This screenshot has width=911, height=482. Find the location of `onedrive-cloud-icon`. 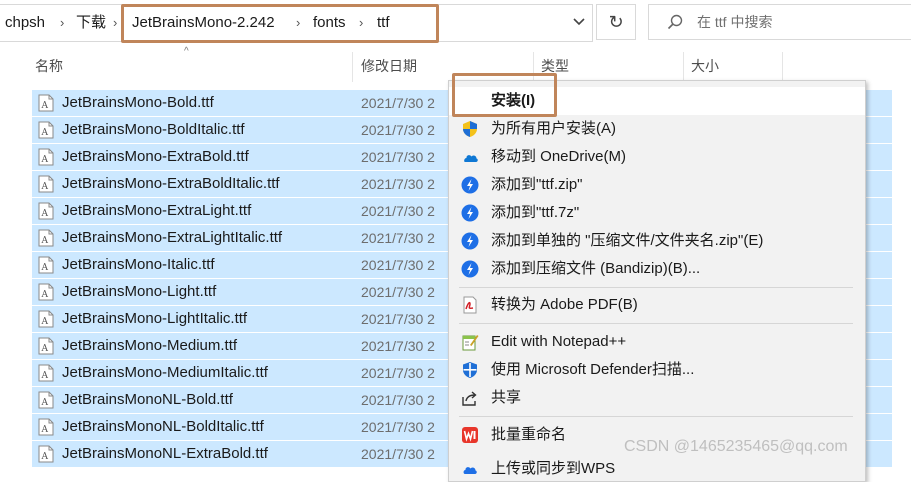

onedrive-cloud-icon is located at coordinates (470, 157).